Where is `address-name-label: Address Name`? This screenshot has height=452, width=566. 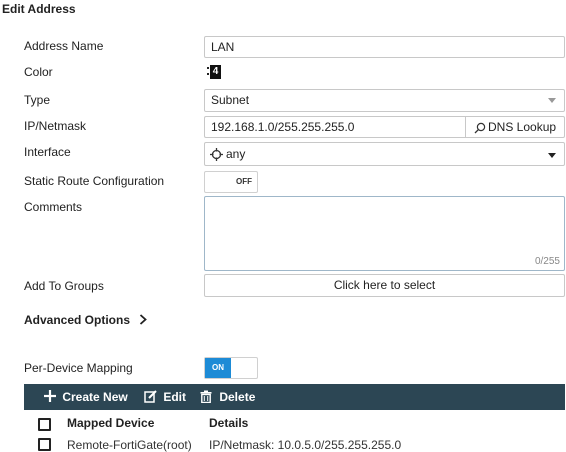
address-name-label: Address Name is located at coordinates (64, 46).